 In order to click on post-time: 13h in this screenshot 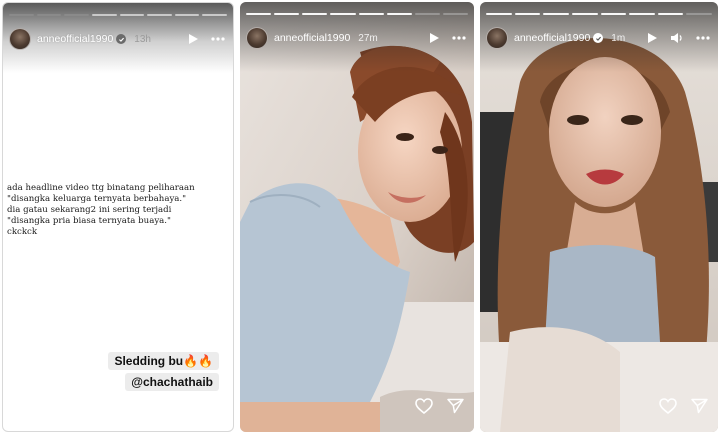, I will do `click(142, 39)`.